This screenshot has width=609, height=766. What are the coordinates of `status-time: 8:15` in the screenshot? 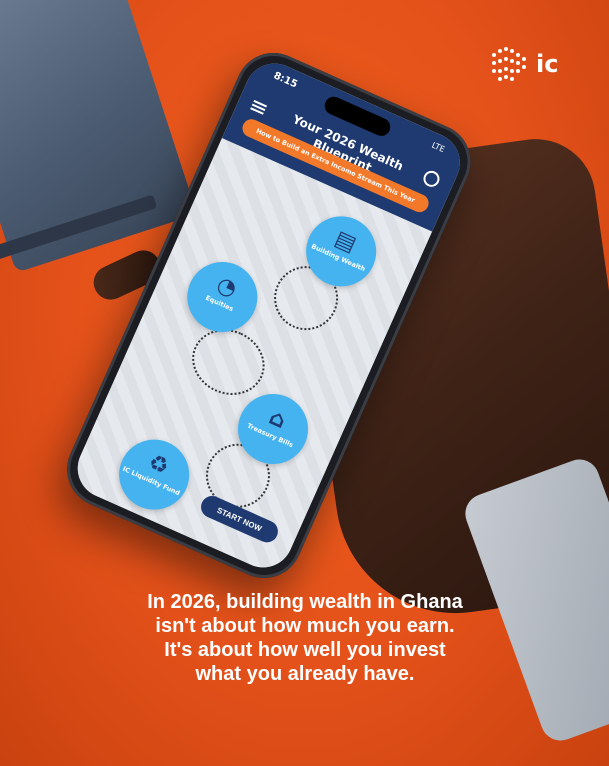 It's located at (285, 80).